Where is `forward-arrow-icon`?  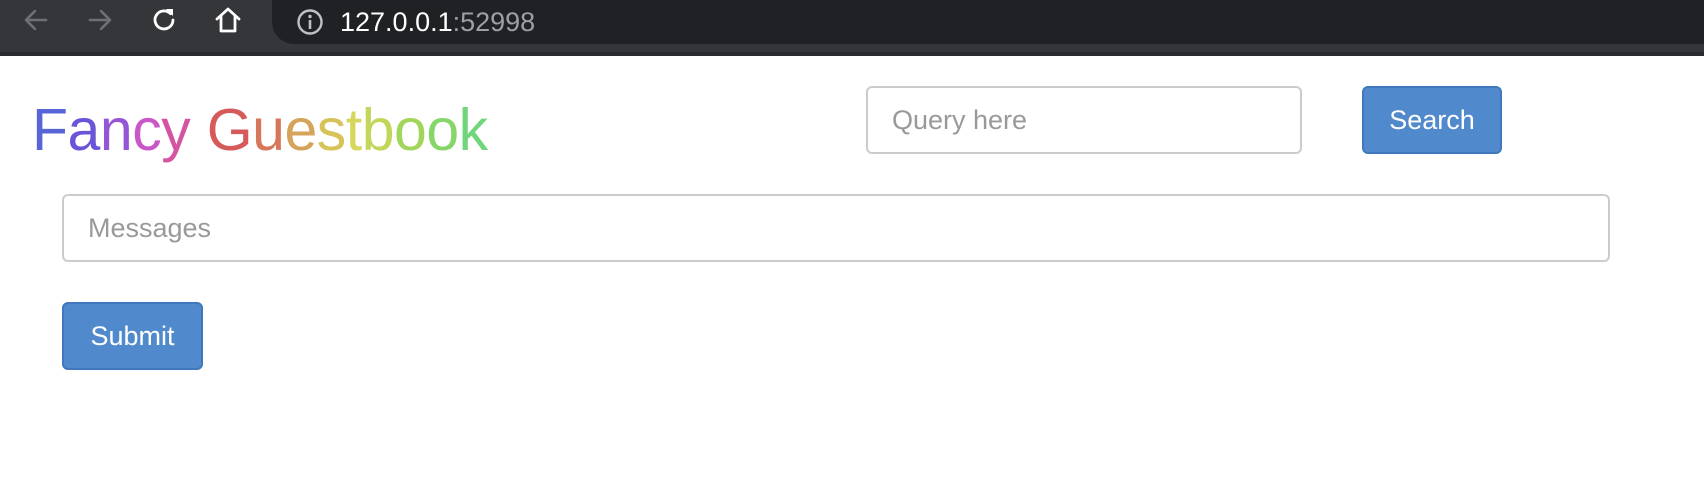
forward-arrow-icon is located at coordinates (100, 20).